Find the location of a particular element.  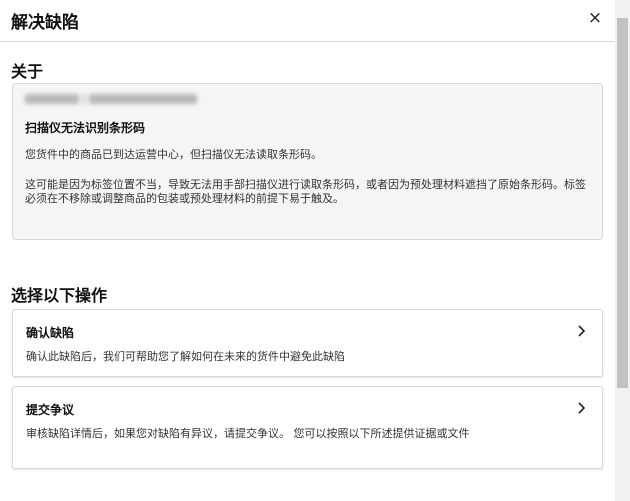

about-section-title: 关于 is located at coordinates (27, 71).